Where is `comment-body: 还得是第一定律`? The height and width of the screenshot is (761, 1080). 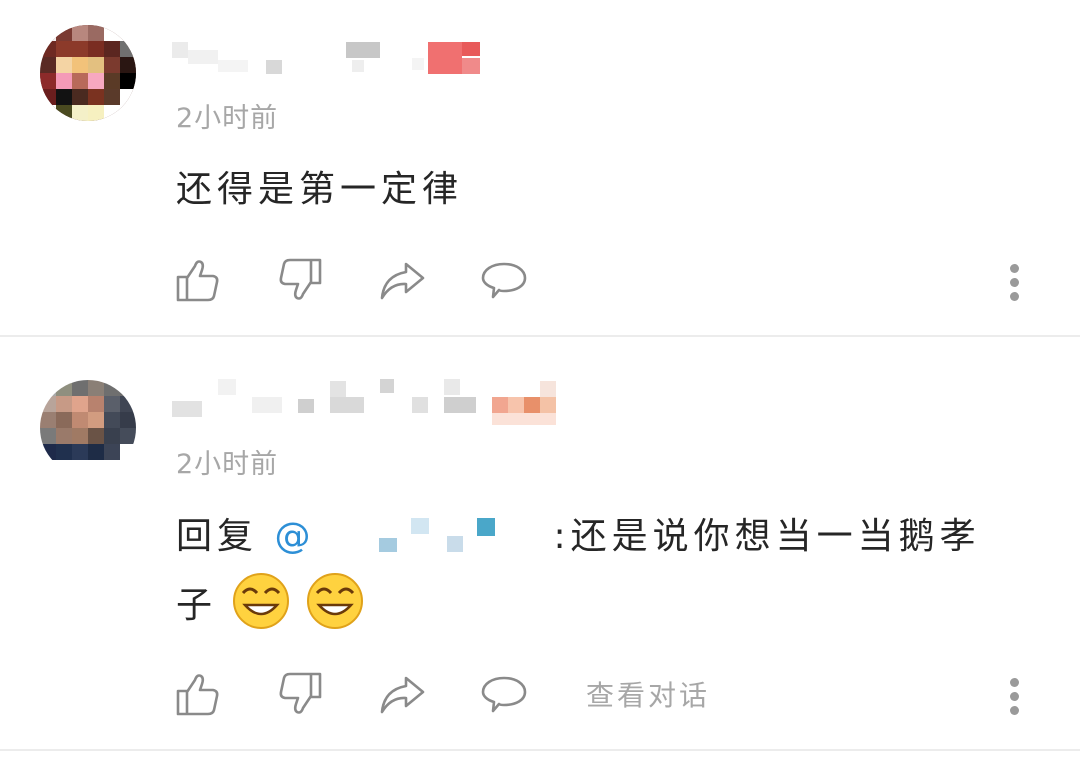 comment-body: 还得是第一定律 is located at coordinates (320, 189).